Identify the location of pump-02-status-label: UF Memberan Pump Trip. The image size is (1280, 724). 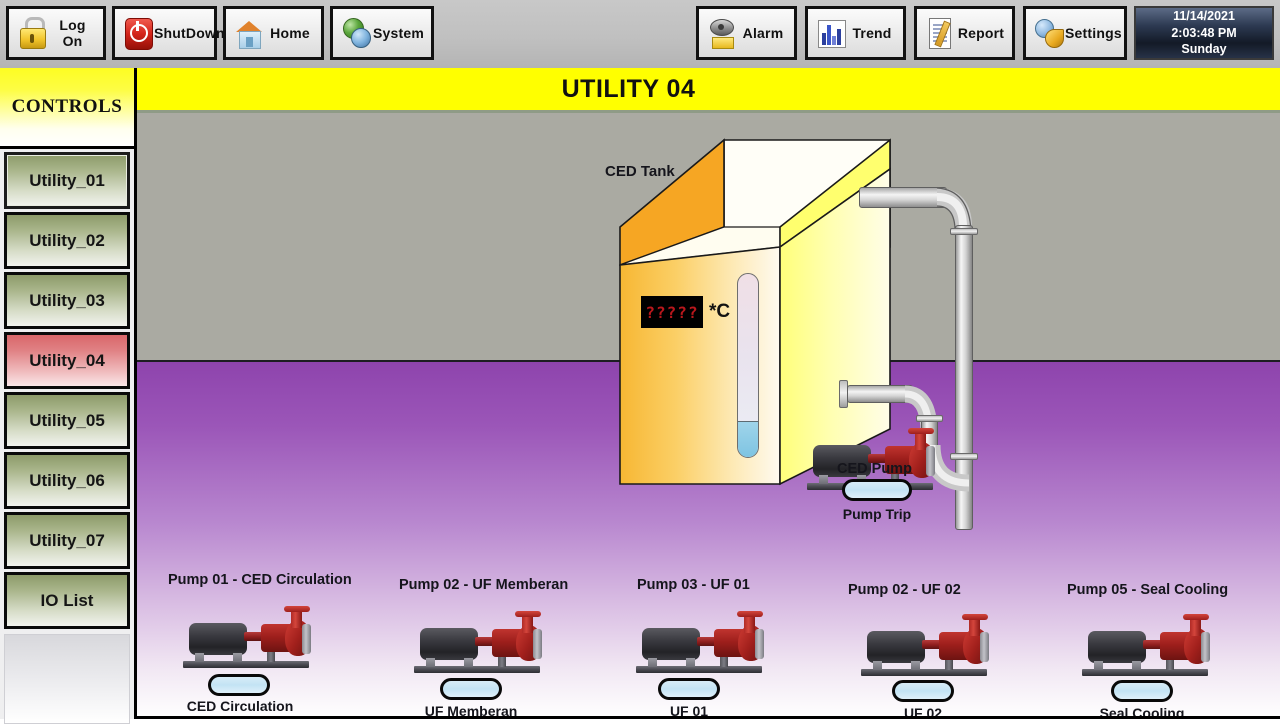
(471, 709).